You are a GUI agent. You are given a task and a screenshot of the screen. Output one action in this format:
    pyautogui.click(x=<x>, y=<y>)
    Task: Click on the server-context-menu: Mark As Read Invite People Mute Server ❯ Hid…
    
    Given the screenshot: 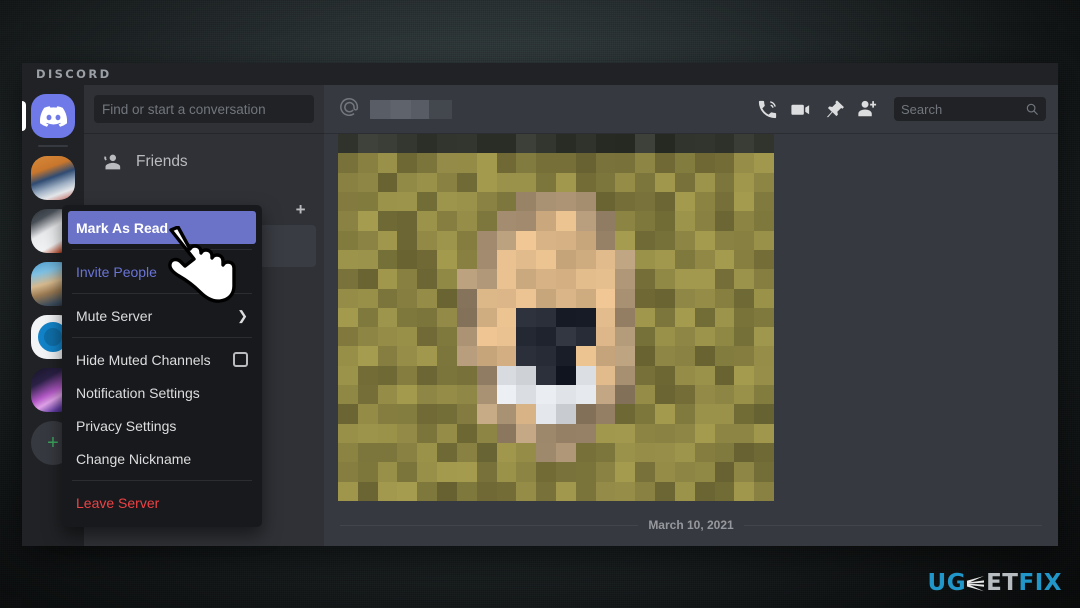 What is the action you would take?
    pyautogui.click(x=162, y=366)
    